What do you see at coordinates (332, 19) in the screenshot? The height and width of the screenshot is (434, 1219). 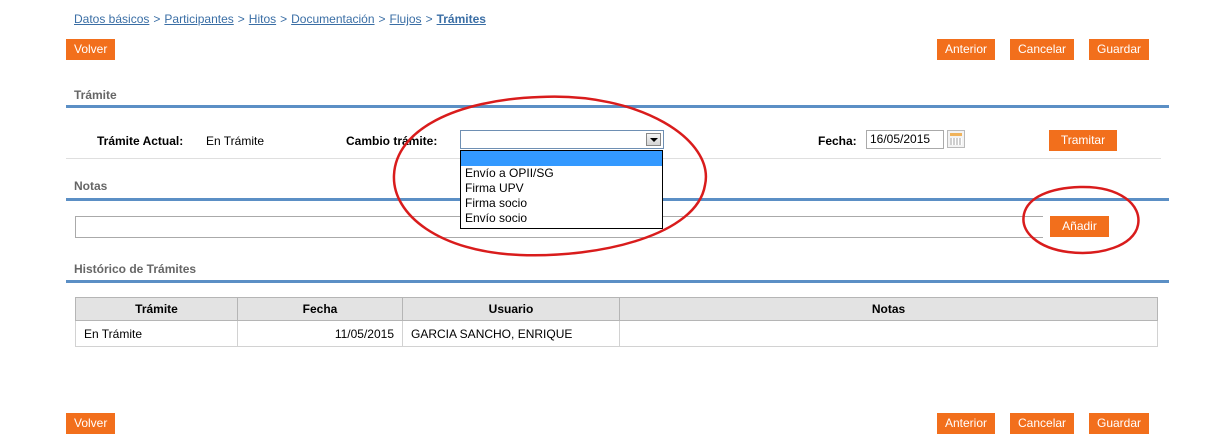 I see `breadcrumb-documentacion: Documentación` at bounding box center [332, 19].